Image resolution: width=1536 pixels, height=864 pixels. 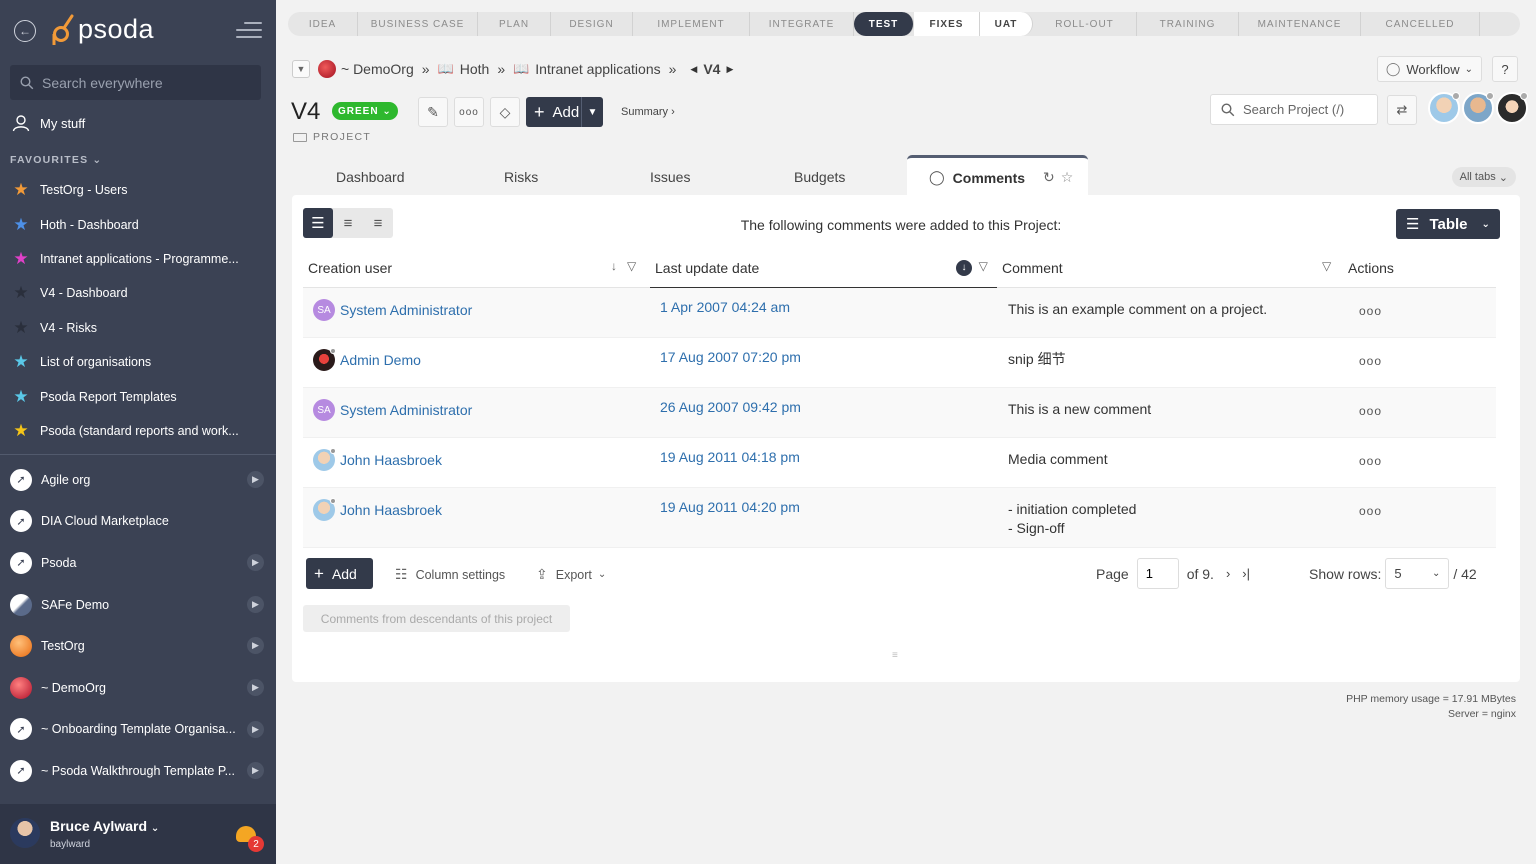 I want to click on phase-integrate: INTEGRATE, so click(x=802, y=24).